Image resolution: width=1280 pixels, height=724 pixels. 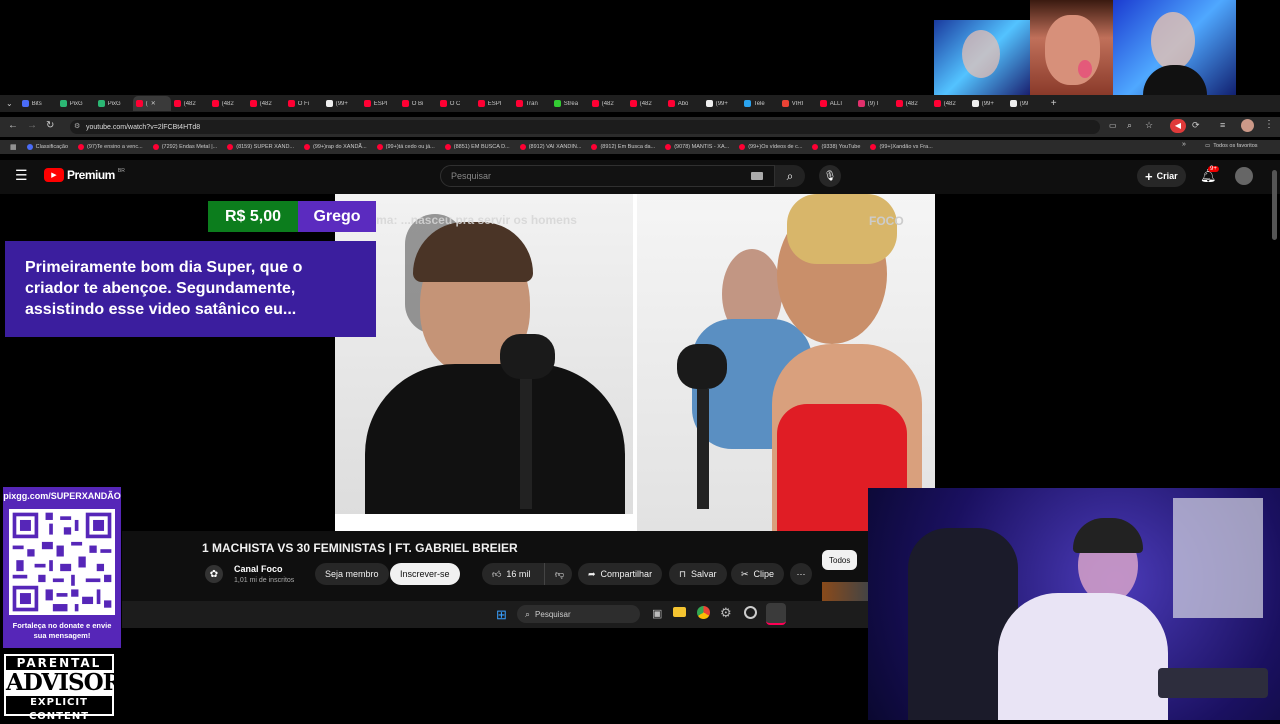 What do you see at coordinates (570, 103) in the screenshot?
I see `browser-tab: Strea` at bounding box center [570, 103].